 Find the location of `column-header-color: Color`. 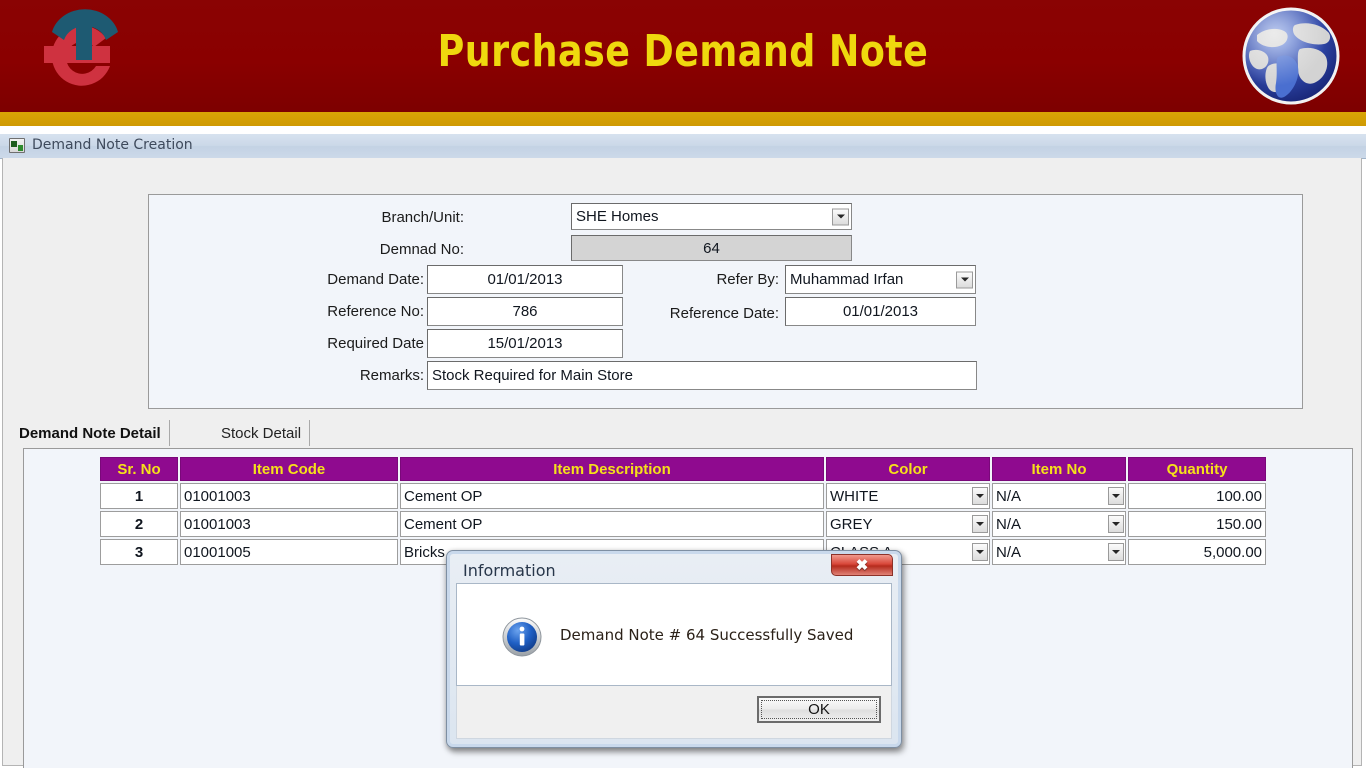

column-header-color: Color is located at coordinates (908, 469).